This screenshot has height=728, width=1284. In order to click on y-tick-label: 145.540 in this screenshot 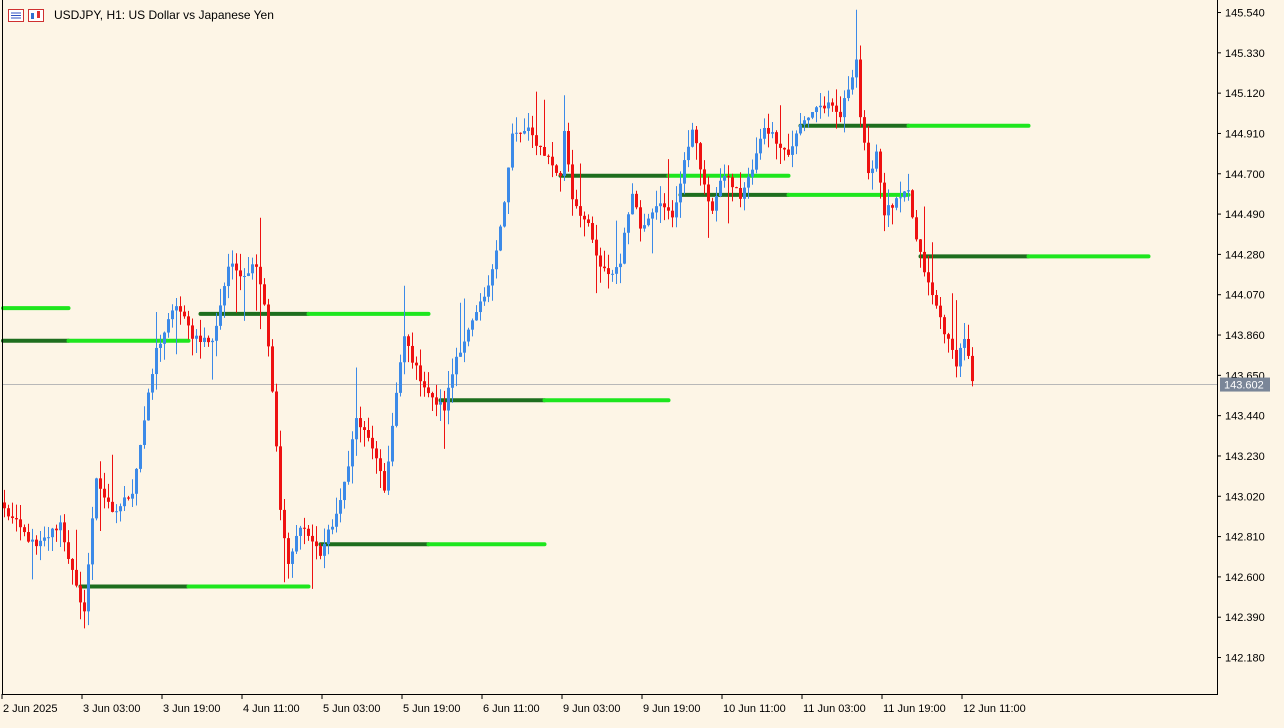, I will do `click(1245, 14)`.